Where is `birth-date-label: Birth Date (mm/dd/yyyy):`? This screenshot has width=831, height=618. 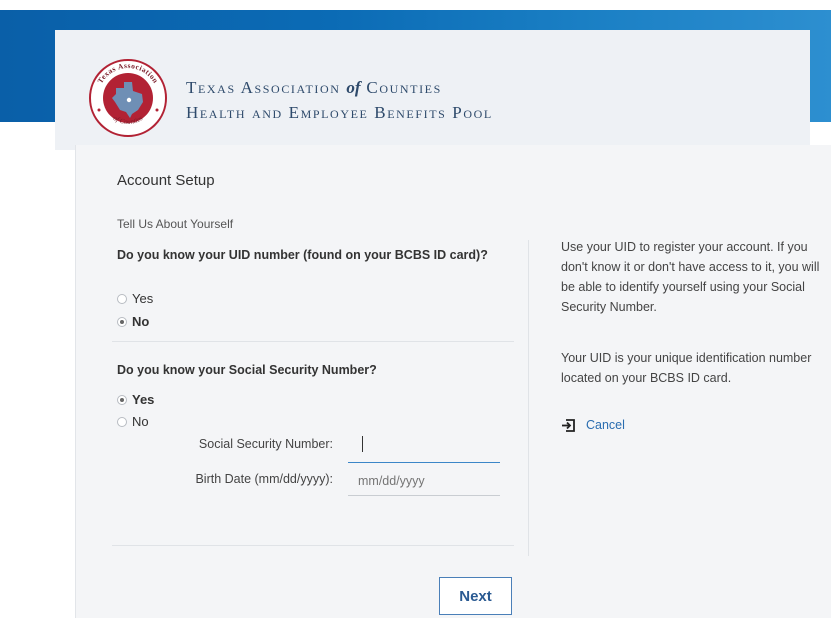 birth-date-label: Birth Date (mm/dd/yyyy): is located at coordinates (264, 479).